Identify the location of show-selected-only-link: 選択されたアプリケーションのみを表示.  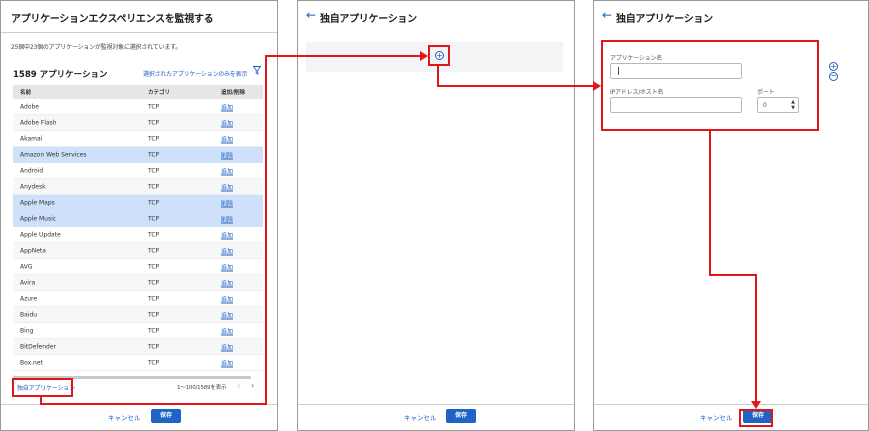
(195, 73).